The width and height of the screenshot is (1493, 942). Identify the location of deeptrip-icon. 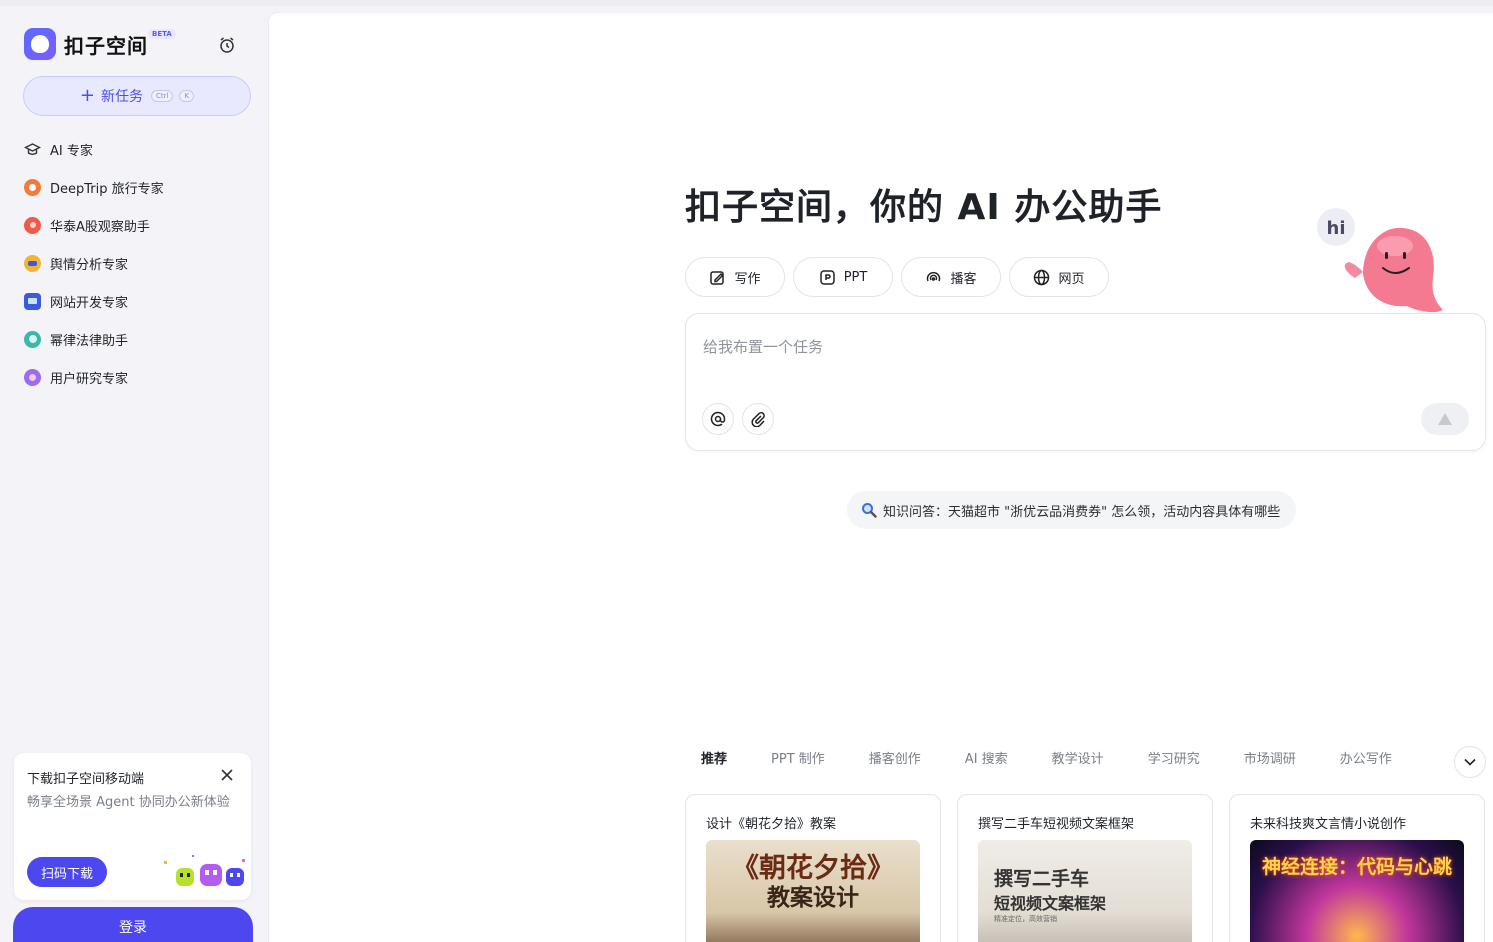
(32, 187).